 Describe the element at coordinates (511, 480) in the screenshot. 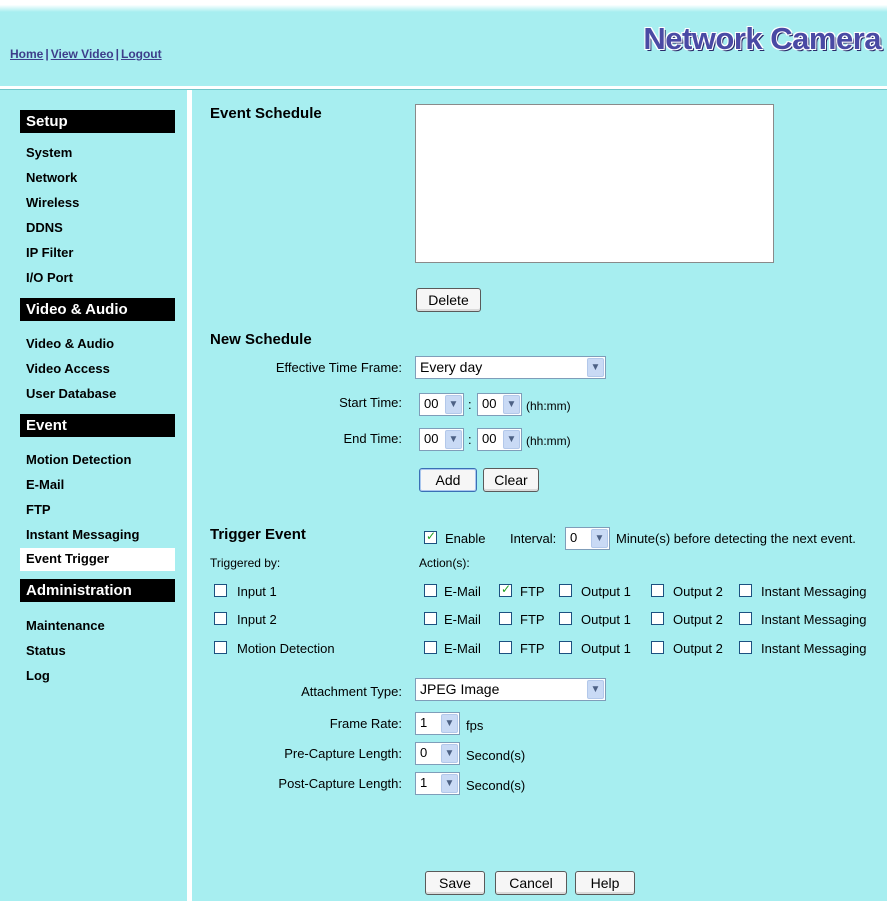

I see `clear-button: Clear` at that location.